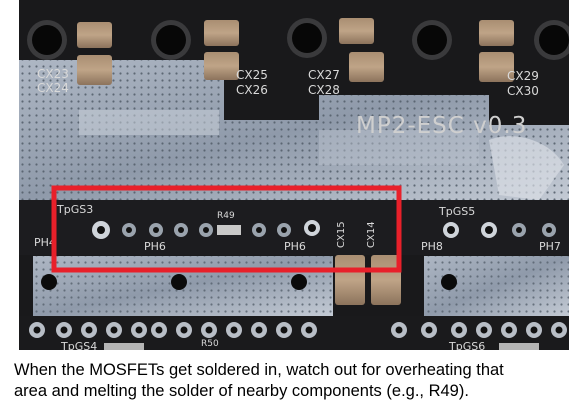  What do you see at coordinates (371, 234) in the screenshot?
I see `silk-label: CX14` at bounding box center [371, 234].